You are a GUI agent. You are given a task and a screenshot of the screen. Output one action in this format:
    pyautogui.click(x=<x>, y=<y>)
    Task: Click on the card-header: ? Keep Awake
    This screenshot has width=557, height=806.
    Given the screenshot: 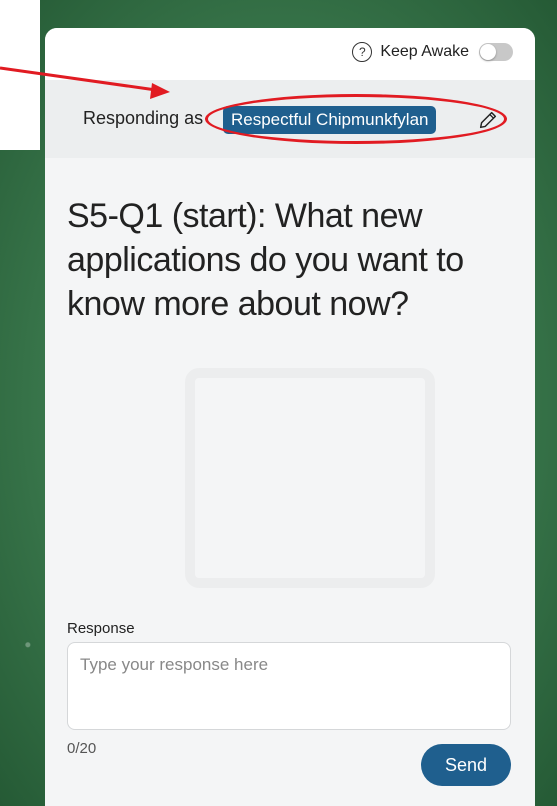 What is the action you would take?
    pyautogui.click(x=290, y=54)
    